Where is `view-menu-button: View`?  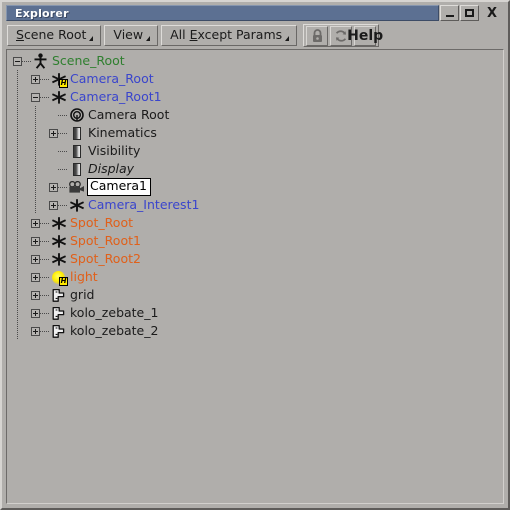 view-menu-button: View is located at coordinates (131, 35).